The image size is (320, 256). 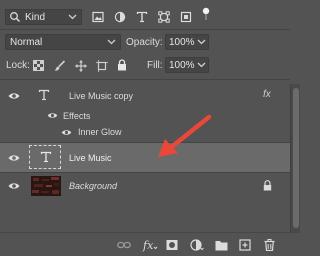 I want to click on blend-mode-dropdown: Normal, so click(x=63, y=42).